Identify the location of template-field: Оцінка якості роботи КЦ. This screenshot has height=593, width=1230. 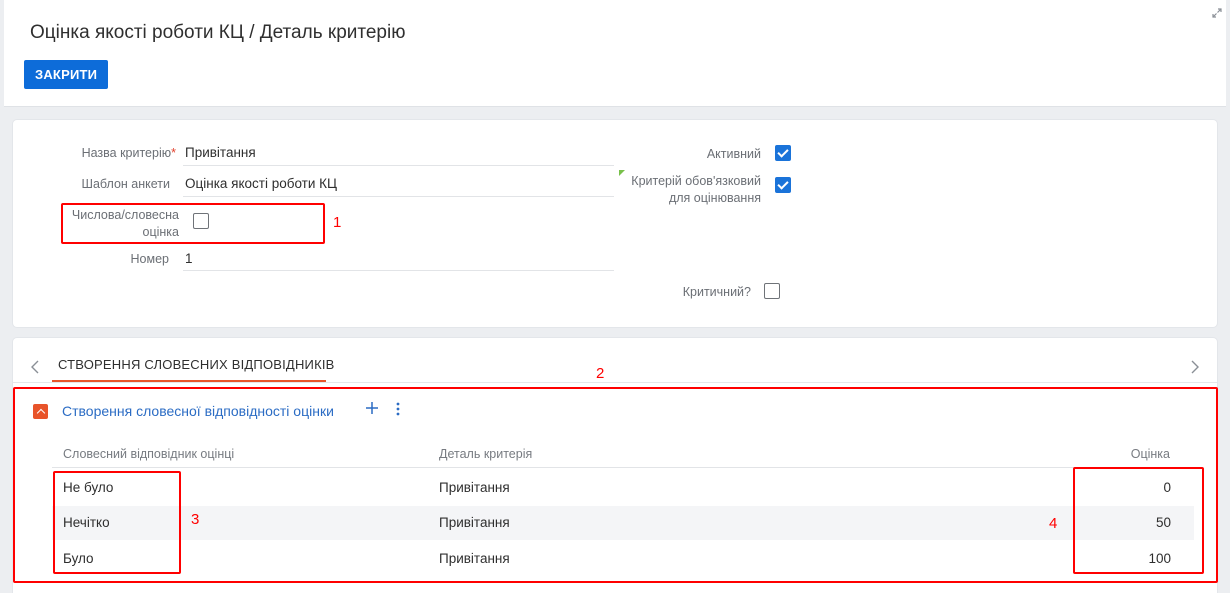
(261, 183).